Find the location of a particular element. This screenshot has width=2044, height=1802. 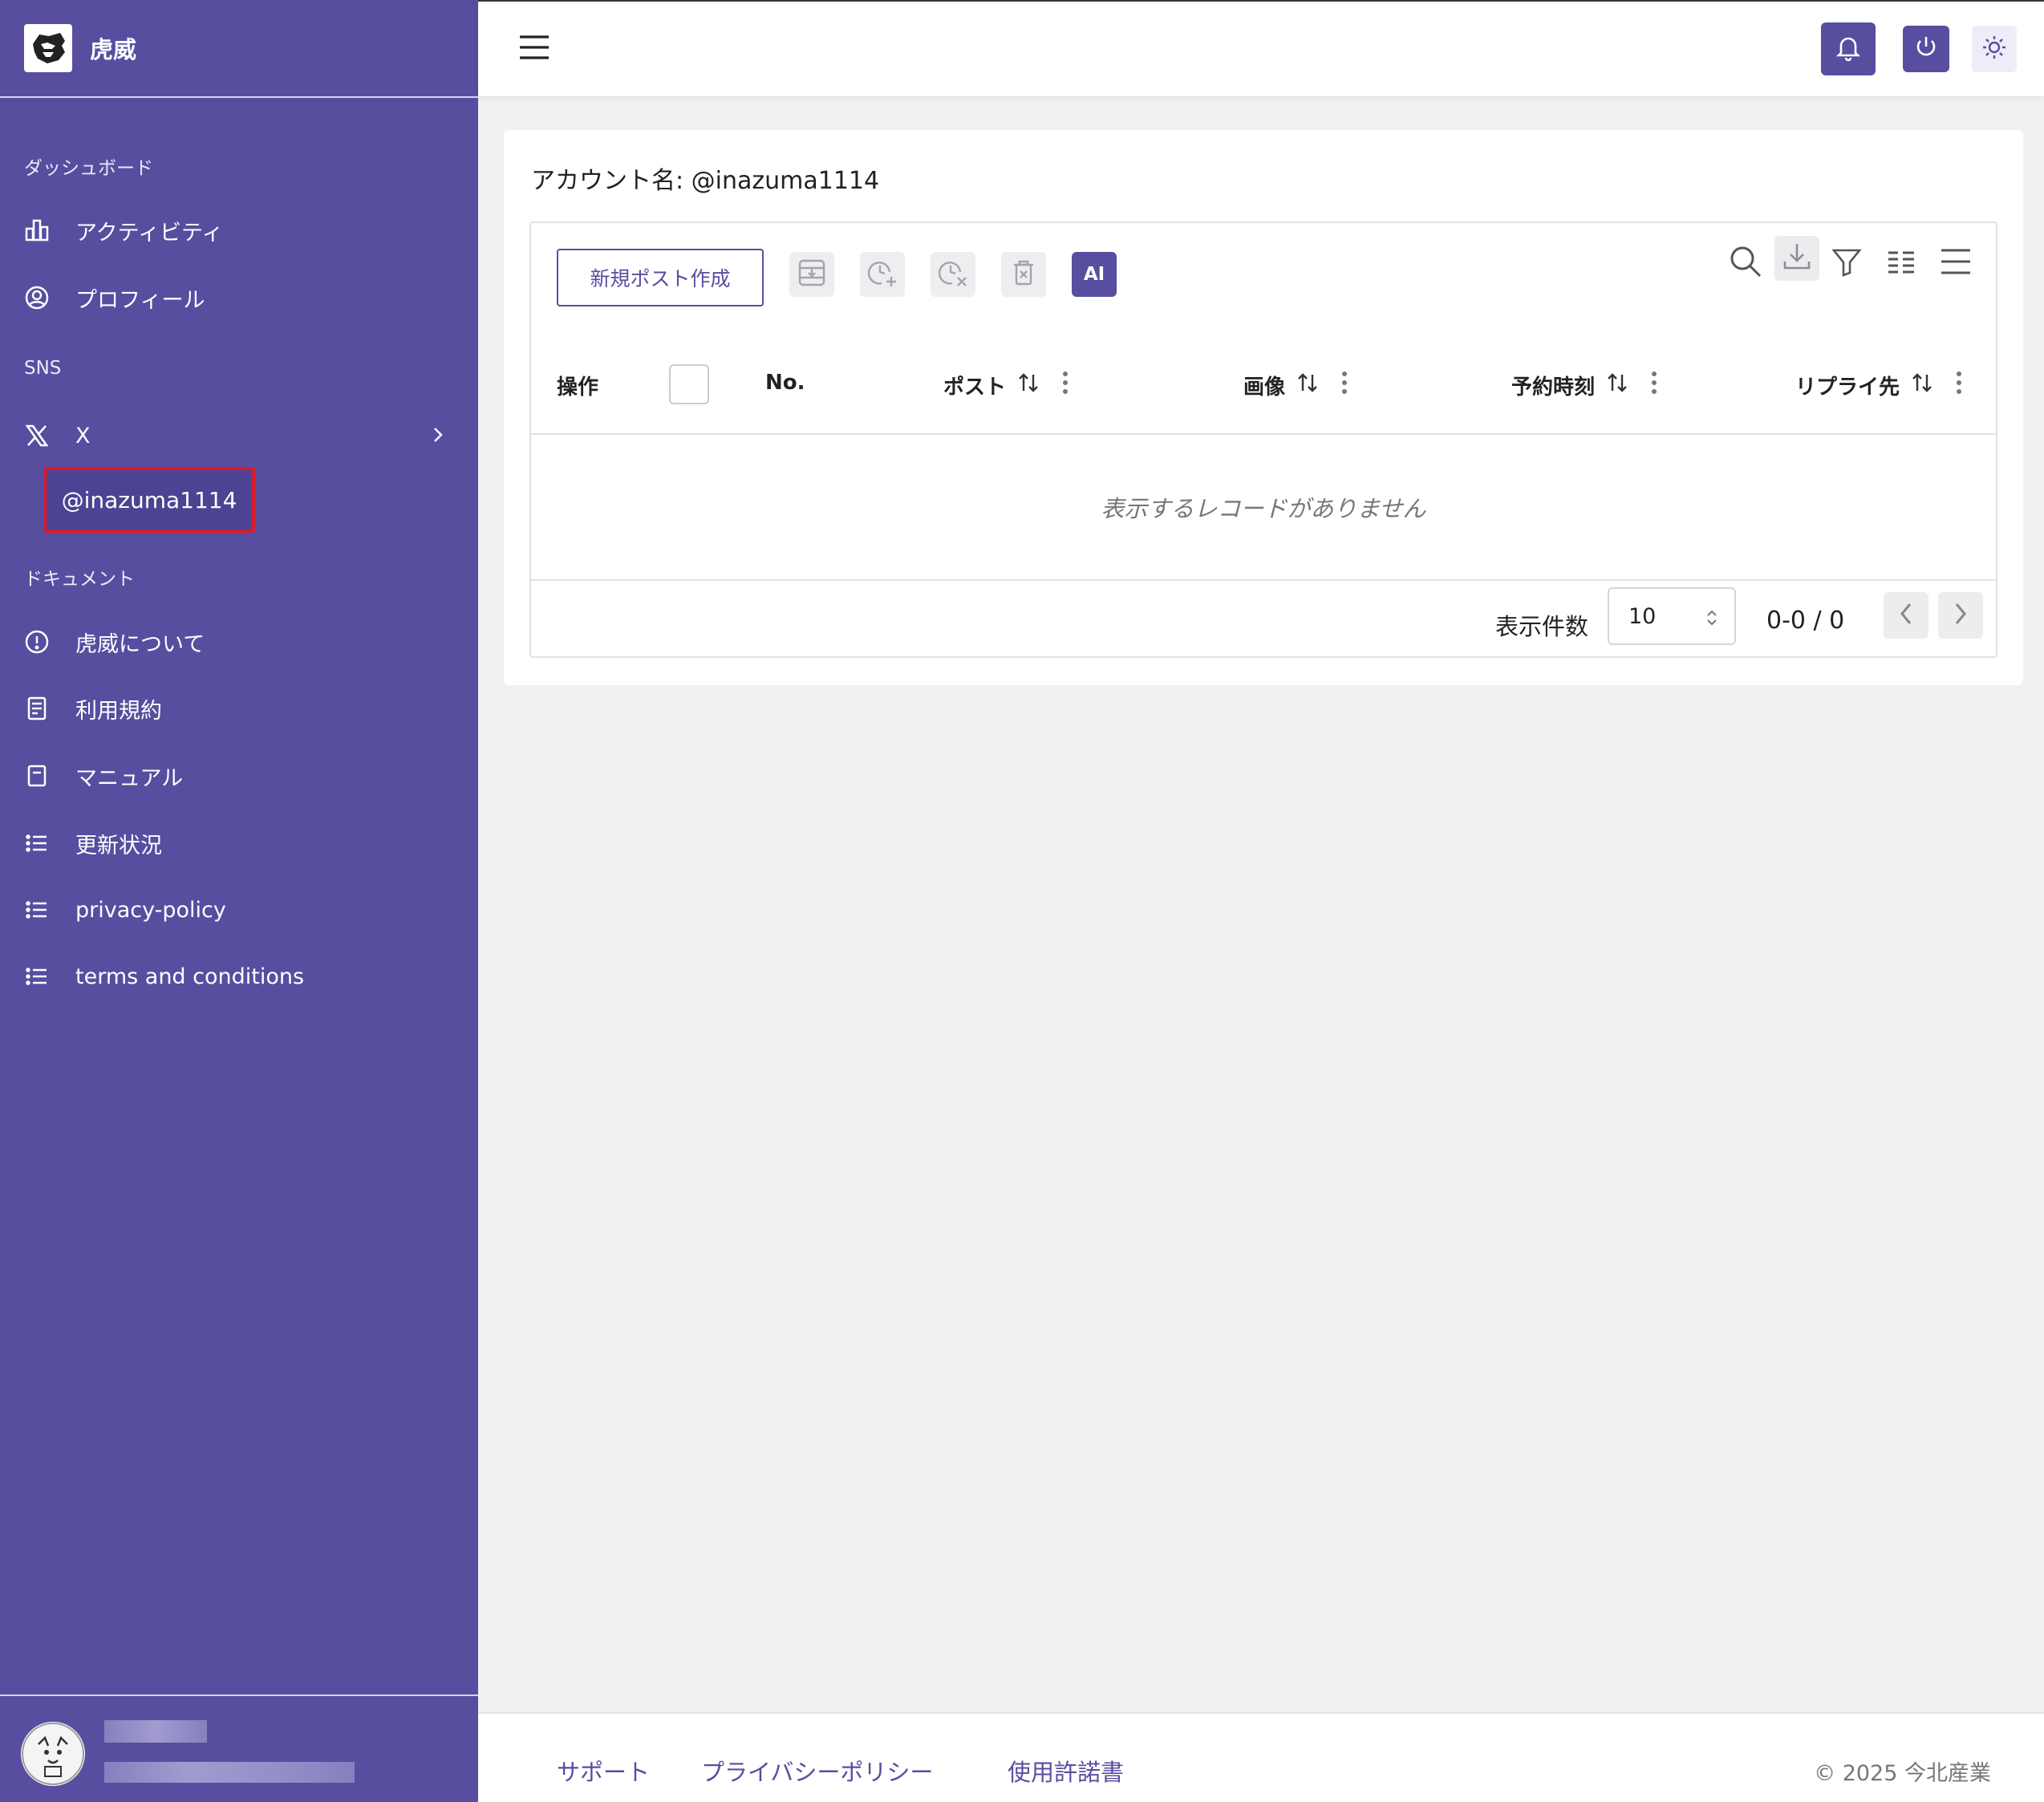

delete-button is located at coordinates (1024, 274).